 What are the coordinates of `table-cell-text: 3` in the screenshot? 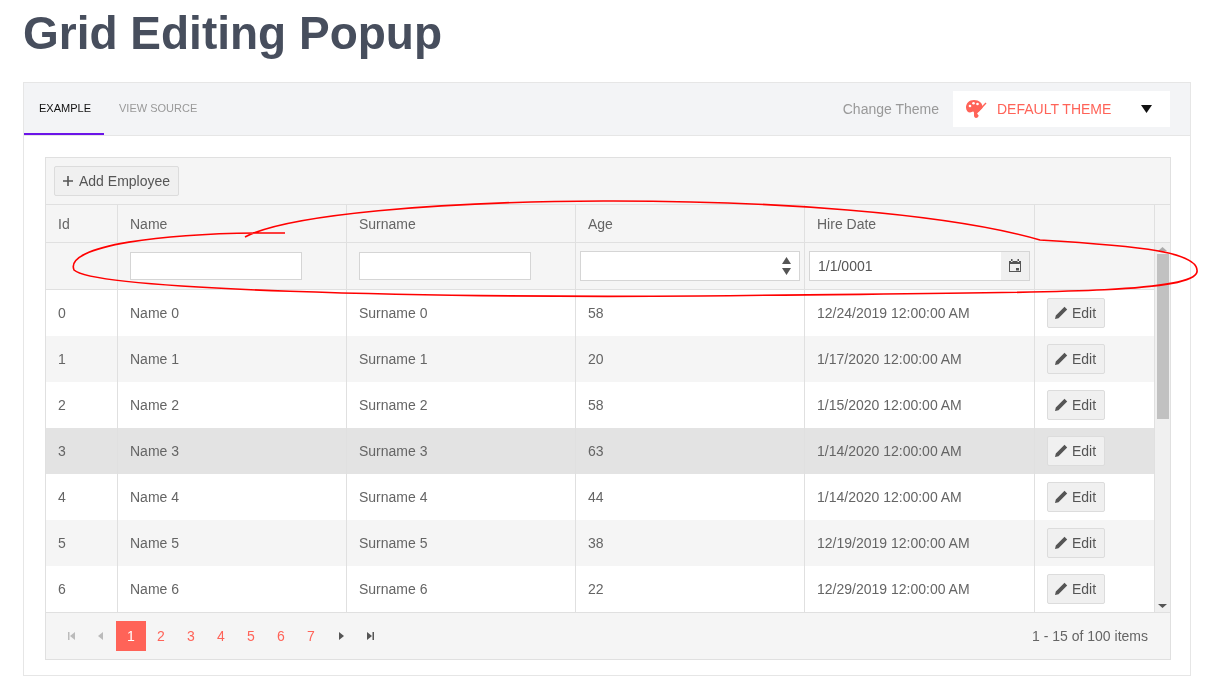 It's located at (62, 451).